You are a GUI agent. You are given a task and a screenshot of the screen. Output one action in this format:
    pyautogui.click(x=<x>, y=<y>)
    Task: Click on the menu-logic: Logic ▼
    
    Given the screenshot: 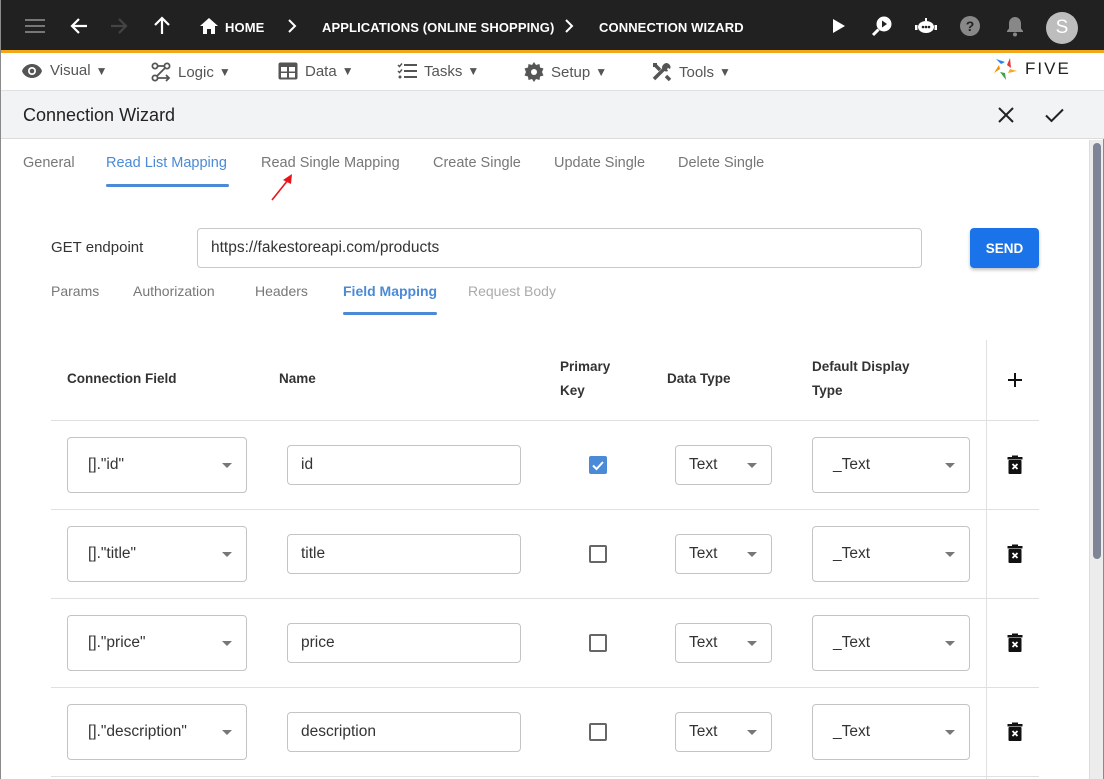 What is the action you would take?
    pyautogui.click(x=191, y=72)
    